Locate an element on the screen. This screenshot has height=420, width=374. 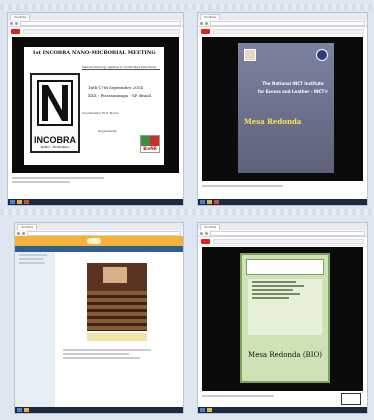
comment-area is located at coordinates (114, 376).